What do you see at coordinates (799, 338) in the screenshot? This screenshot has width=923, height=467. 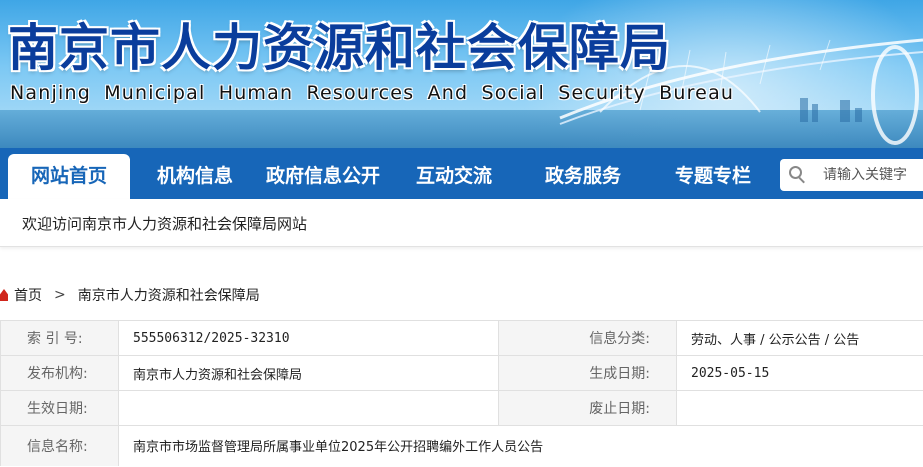 I see `category-value: 劳动、人事 / 公示公告 / 公告` at bounding box center [799, 338].